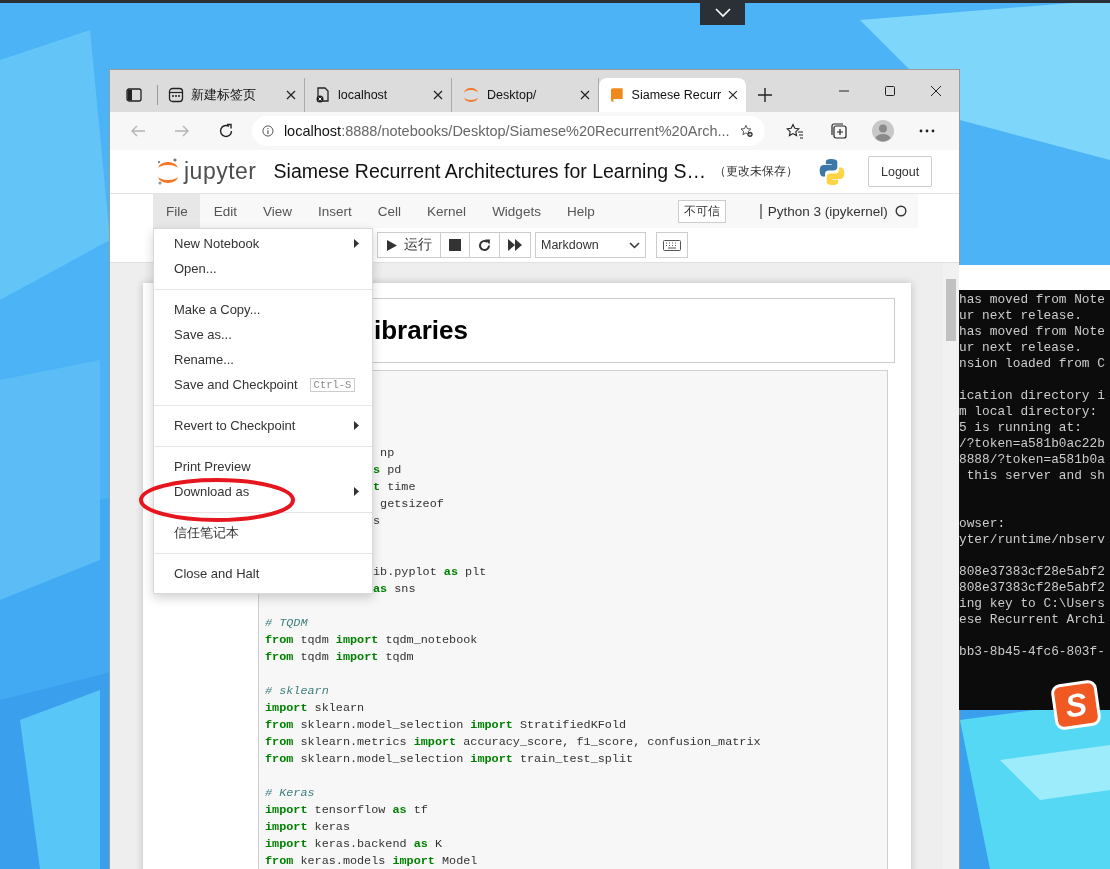  I want to click on plus-icon, so click(765, 95).